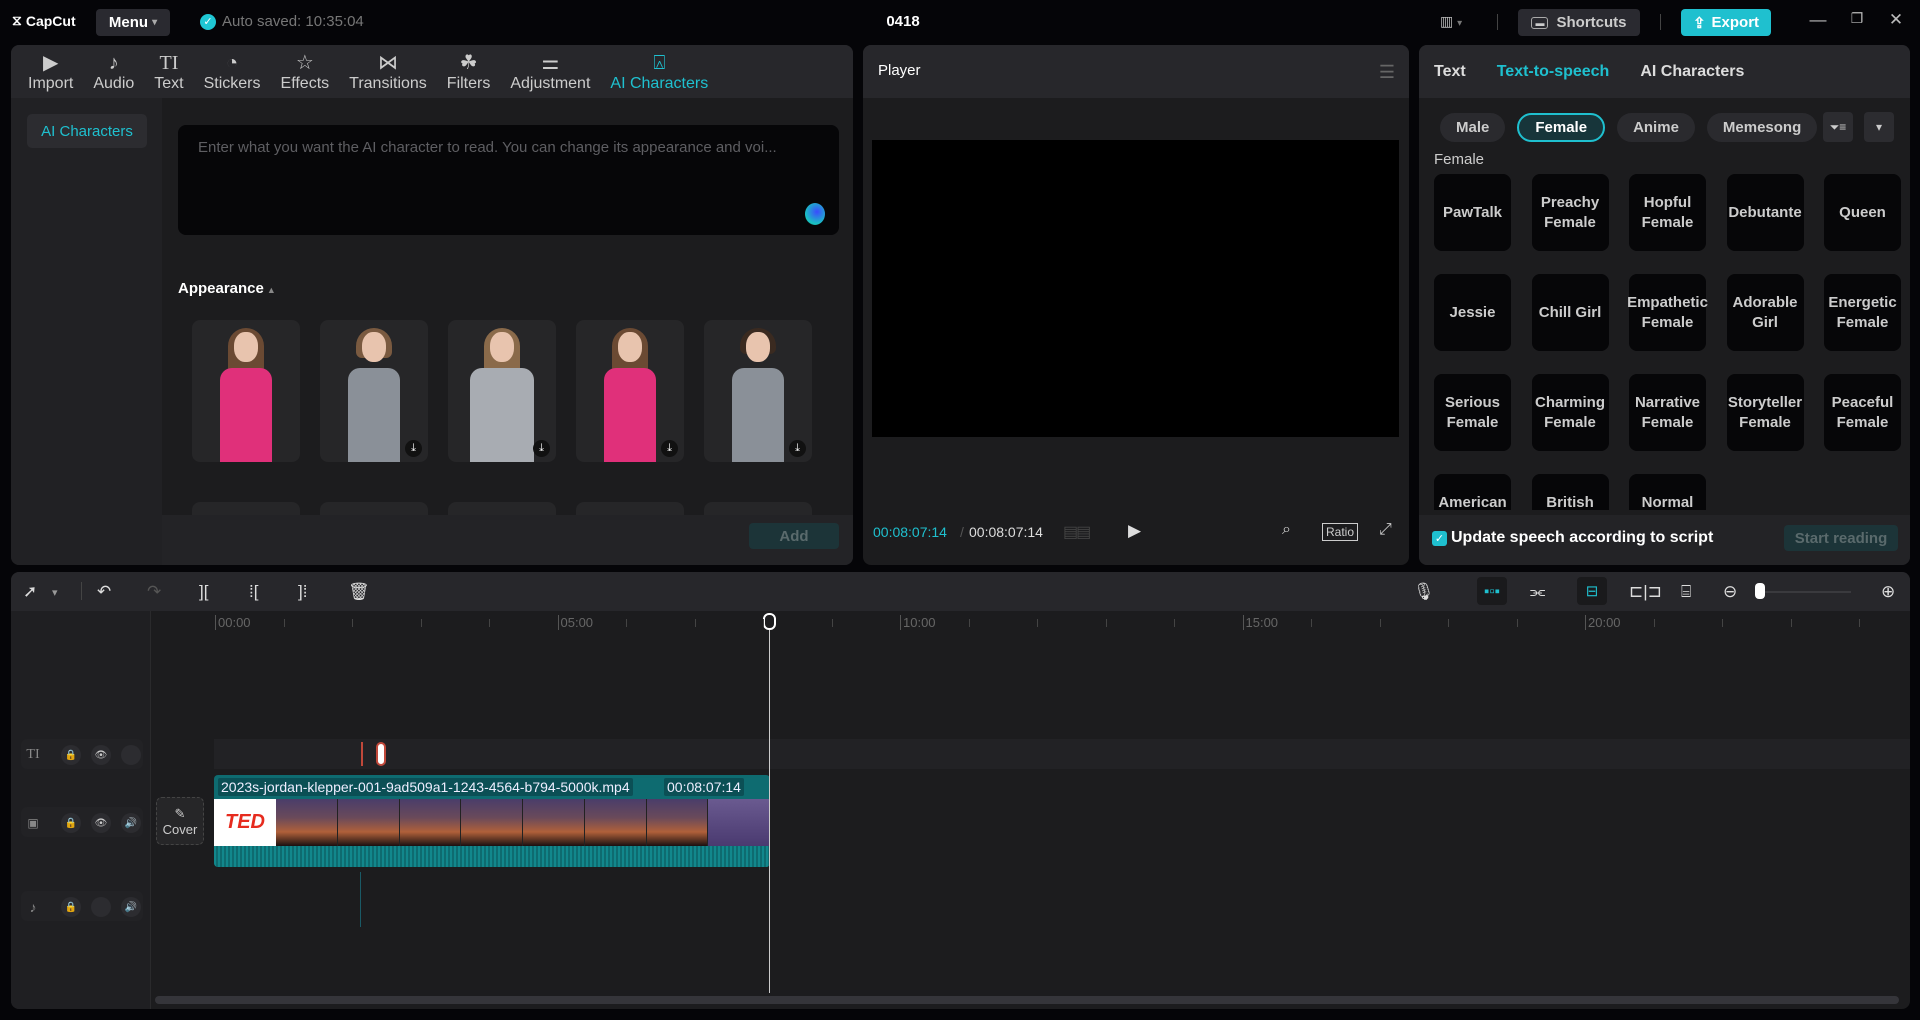 The image size is (1920, 1020). Describe the element at coordinates (659, 71) in the screenshot. I see `tab-ai-characters: ⍓ AI Characters` at that location.